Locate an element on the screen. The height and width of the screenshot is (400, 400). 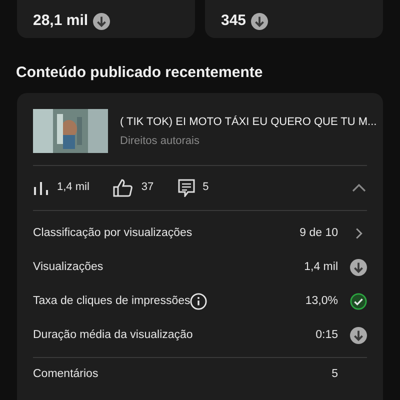
bar-chart-icon is located at coordinates (41, 187).